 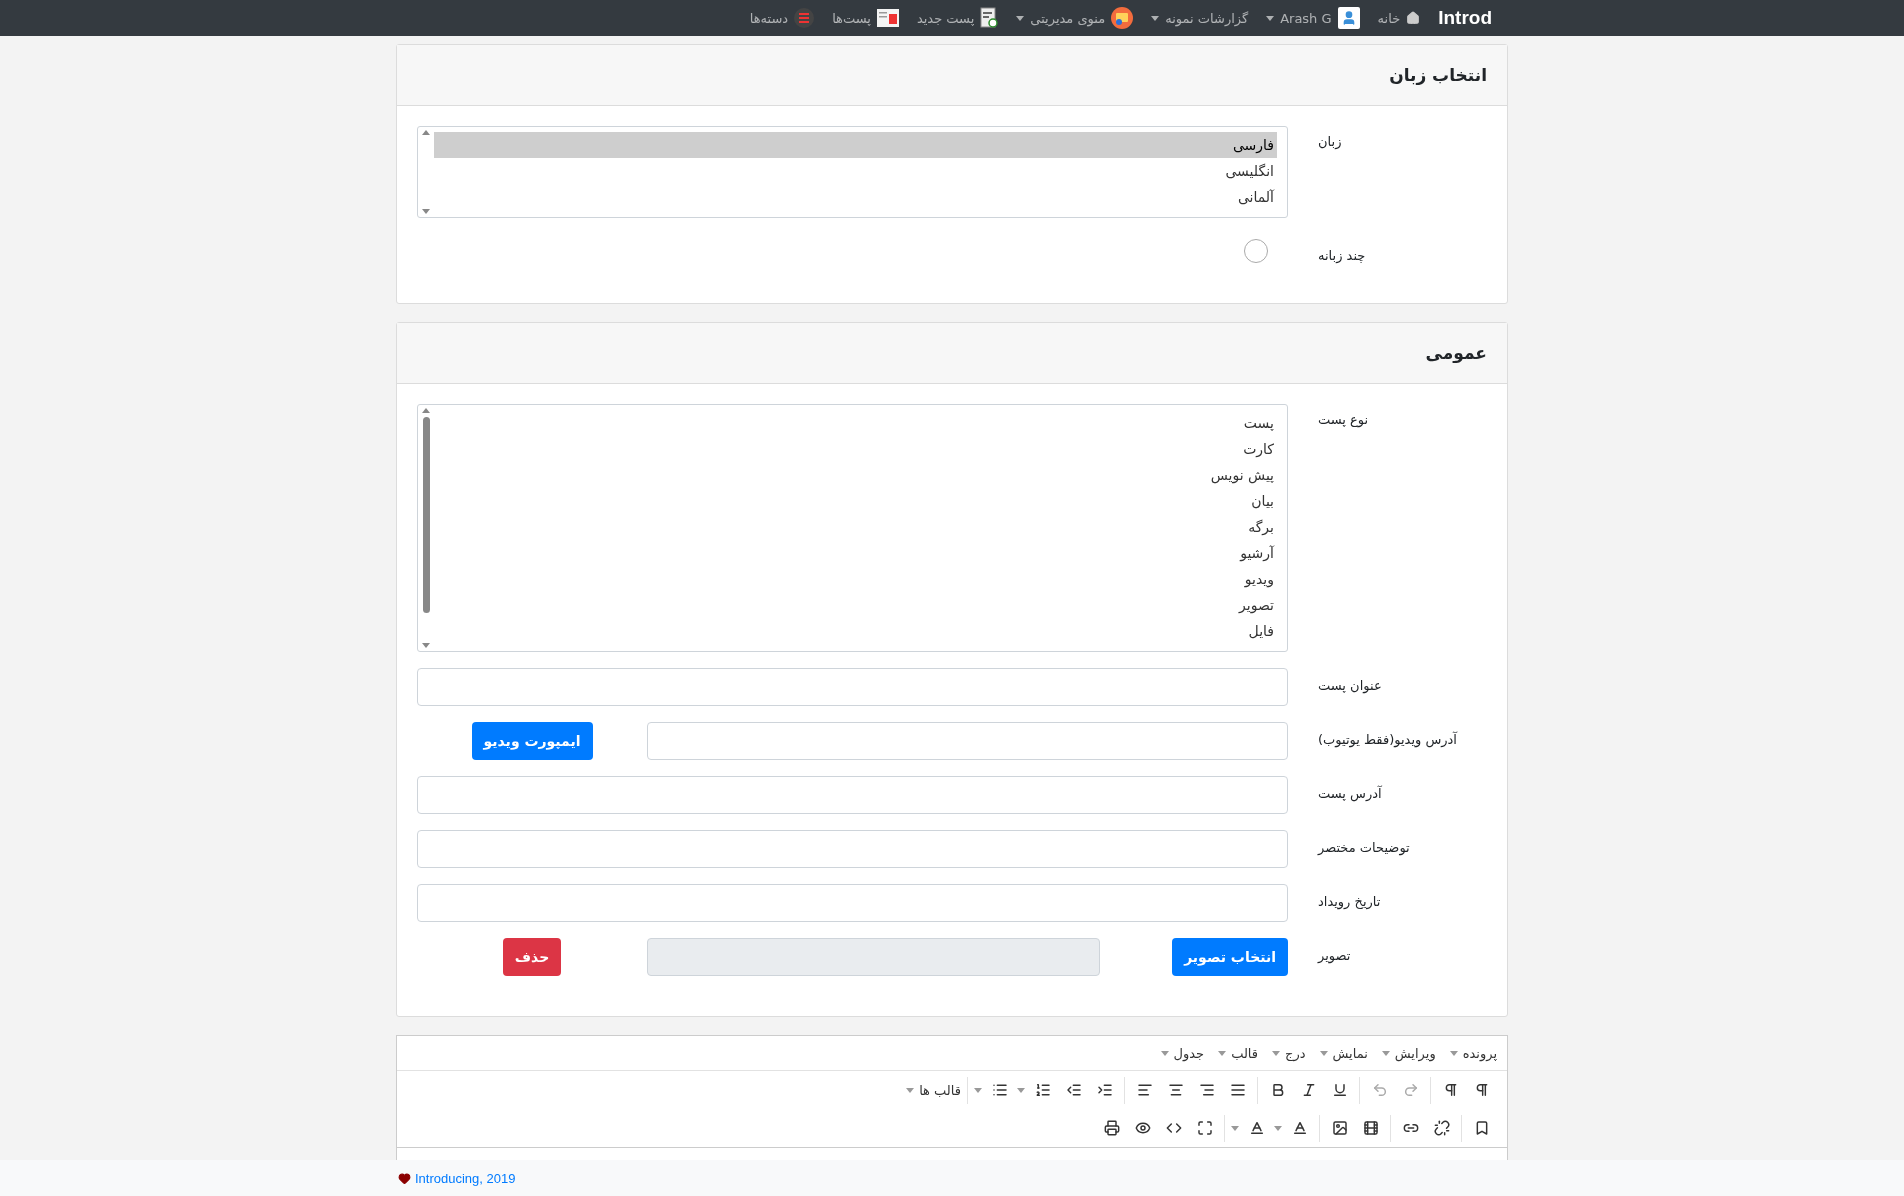 What do you see at coordinates (1230, 957) in the screenshot?
I see `choose-image-button: انتخاب تصویر` at bounding box center [1230, 957].